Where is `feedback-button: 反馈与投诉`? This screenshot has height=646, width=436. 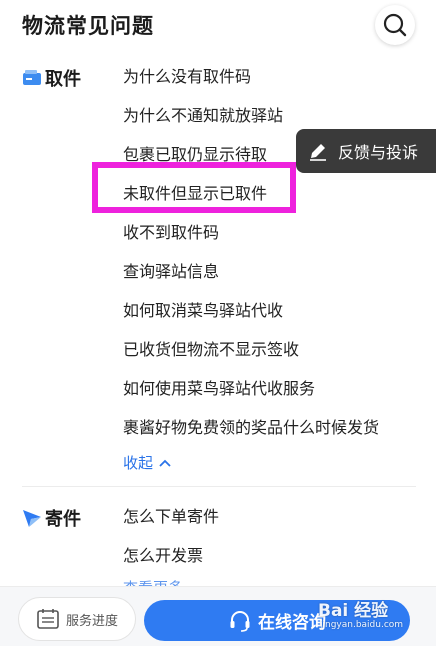 feedback-button: 反馈与投诉 is located at coordinates (366, 151).